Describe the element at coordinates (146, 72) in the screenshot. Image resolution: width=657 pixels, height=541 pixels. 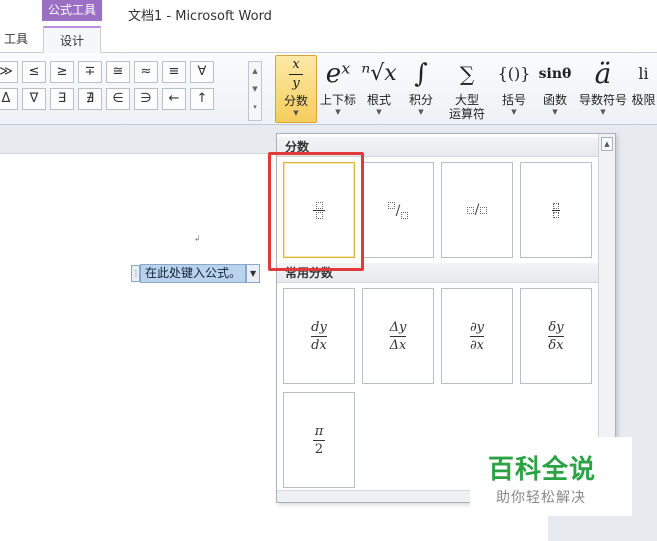
I see `symbol-button: ≈` at that location.